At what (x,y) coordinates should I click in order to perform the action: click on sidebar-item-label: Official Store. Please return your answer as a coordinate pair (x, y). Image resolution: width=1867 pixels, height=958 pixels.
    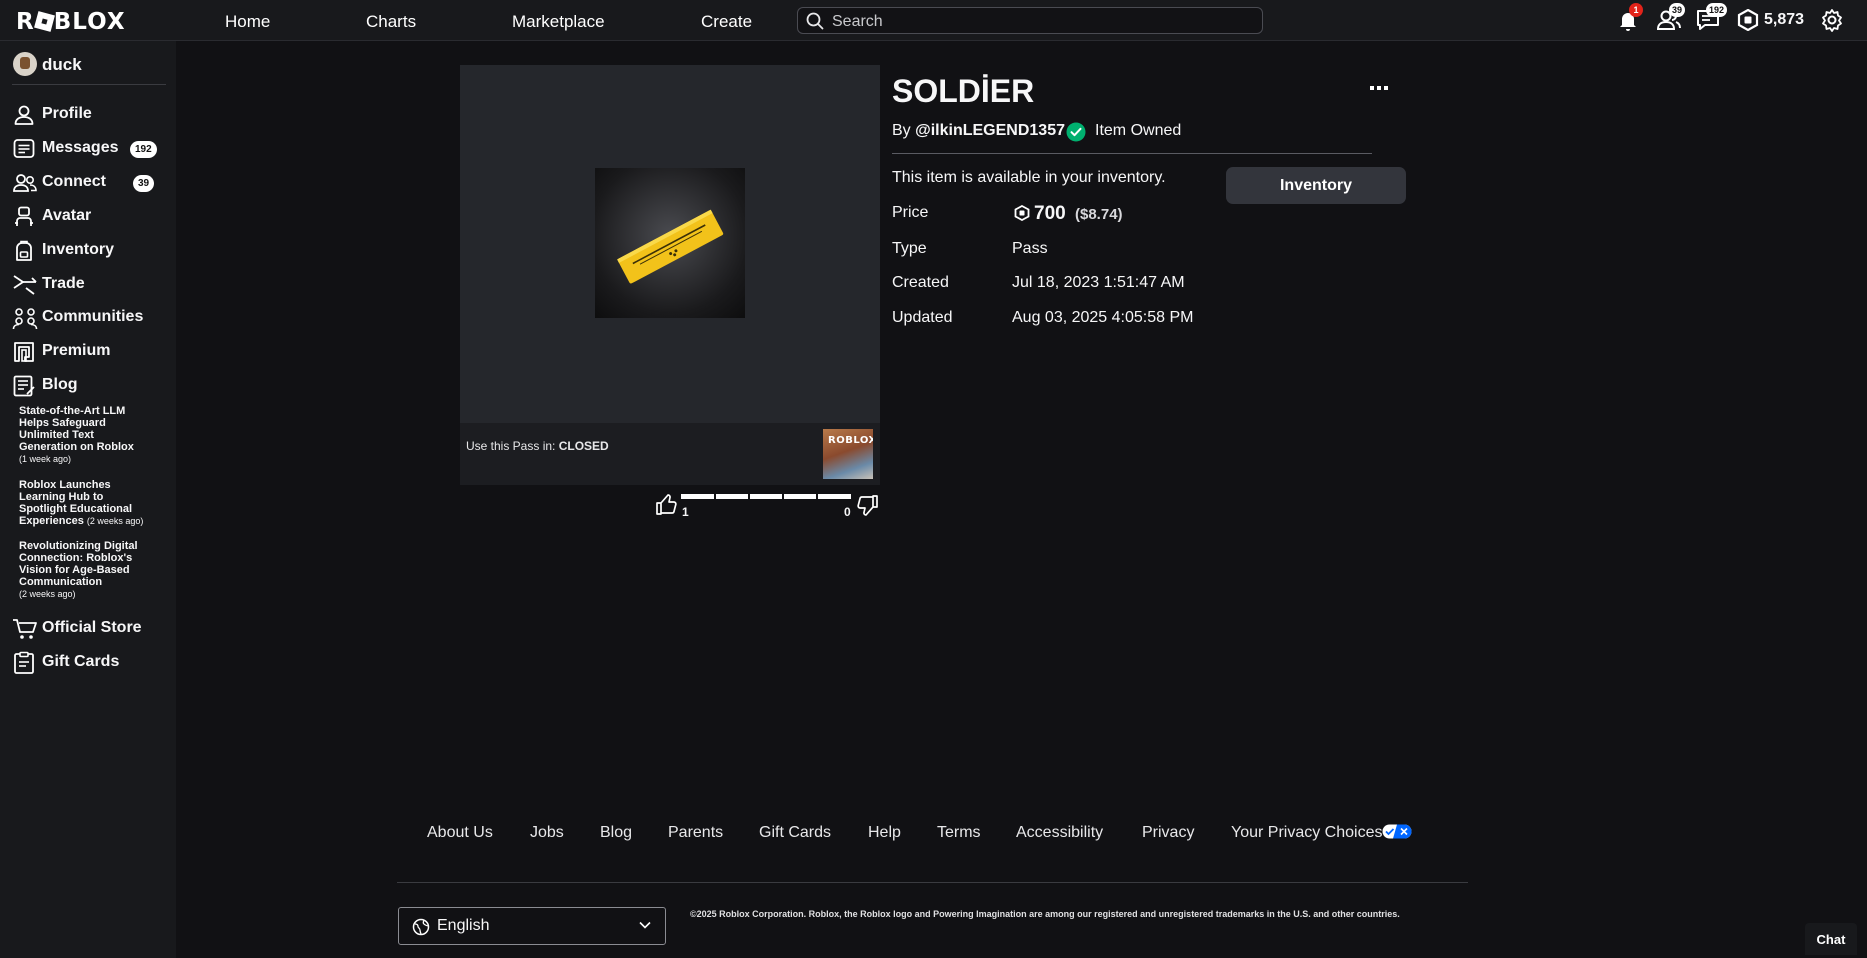
    Looking at the image, I should click on (92, 627).